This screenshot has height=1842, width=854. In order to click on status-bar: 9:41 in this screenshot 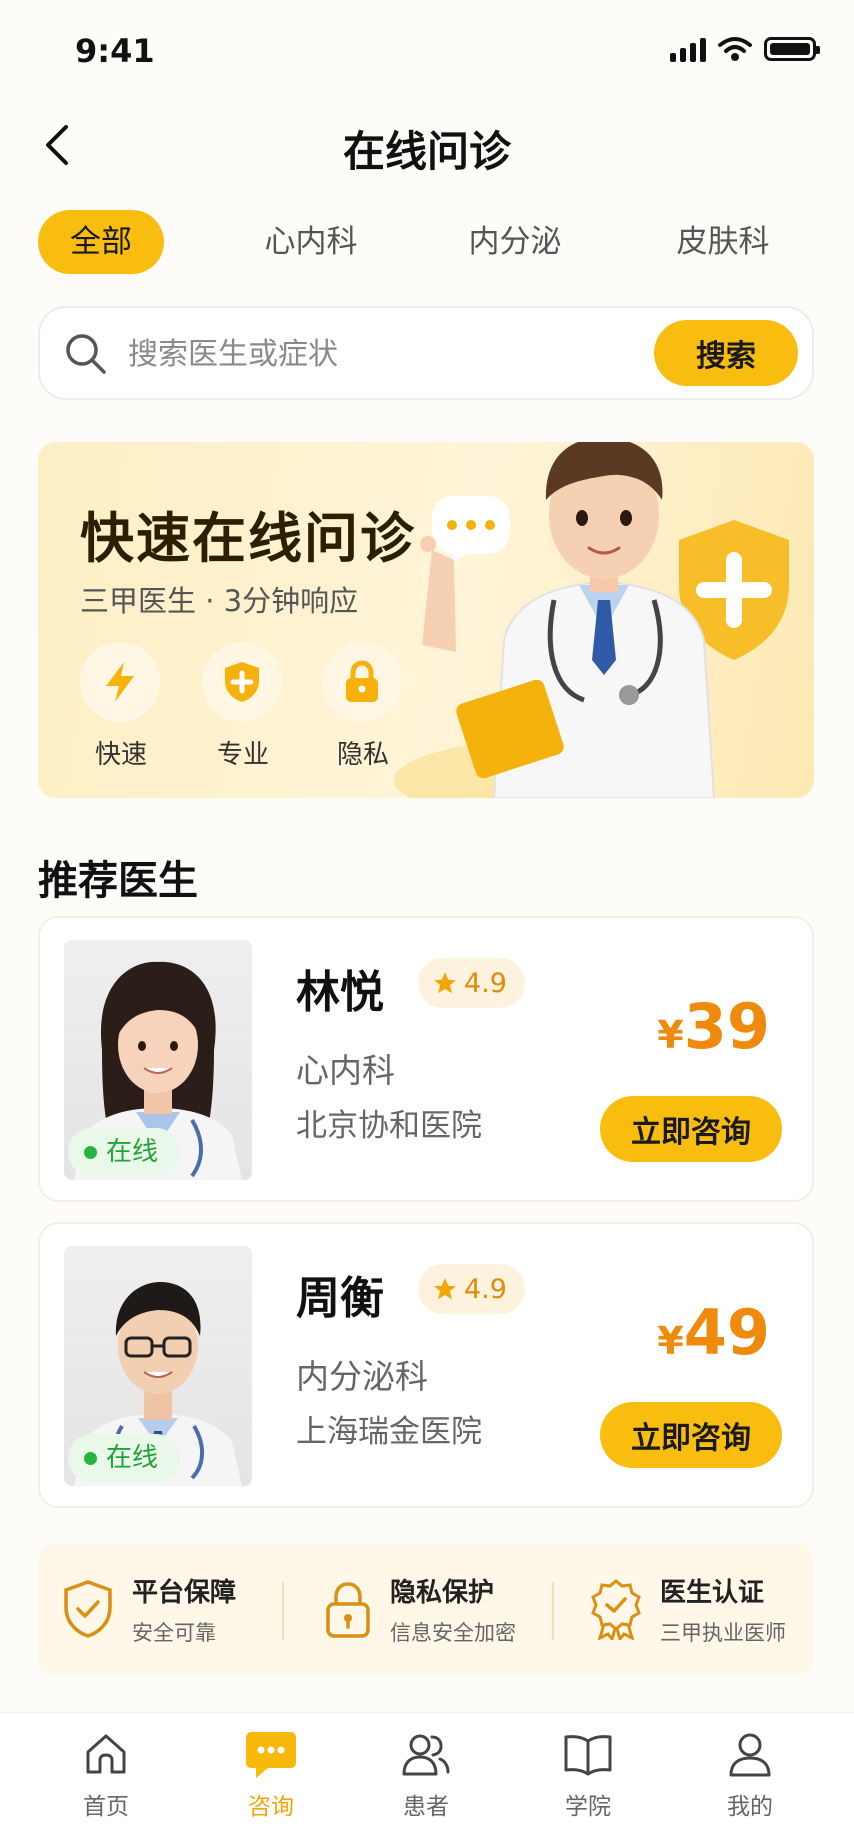, I will do `click(427, 50)`.